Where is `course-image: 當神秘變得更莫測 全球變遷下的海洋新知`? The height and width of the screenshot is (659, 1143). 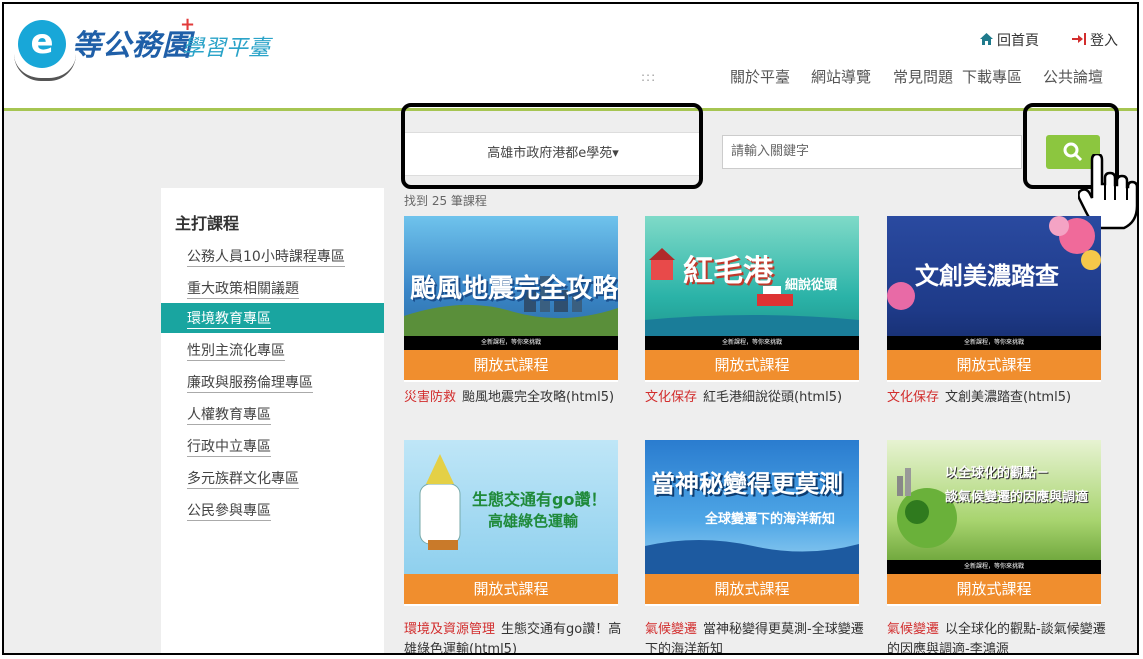
course-image: 當神秘變得更莫測 全球變遷下的海洋新知 is located at coordinates (752, 507).